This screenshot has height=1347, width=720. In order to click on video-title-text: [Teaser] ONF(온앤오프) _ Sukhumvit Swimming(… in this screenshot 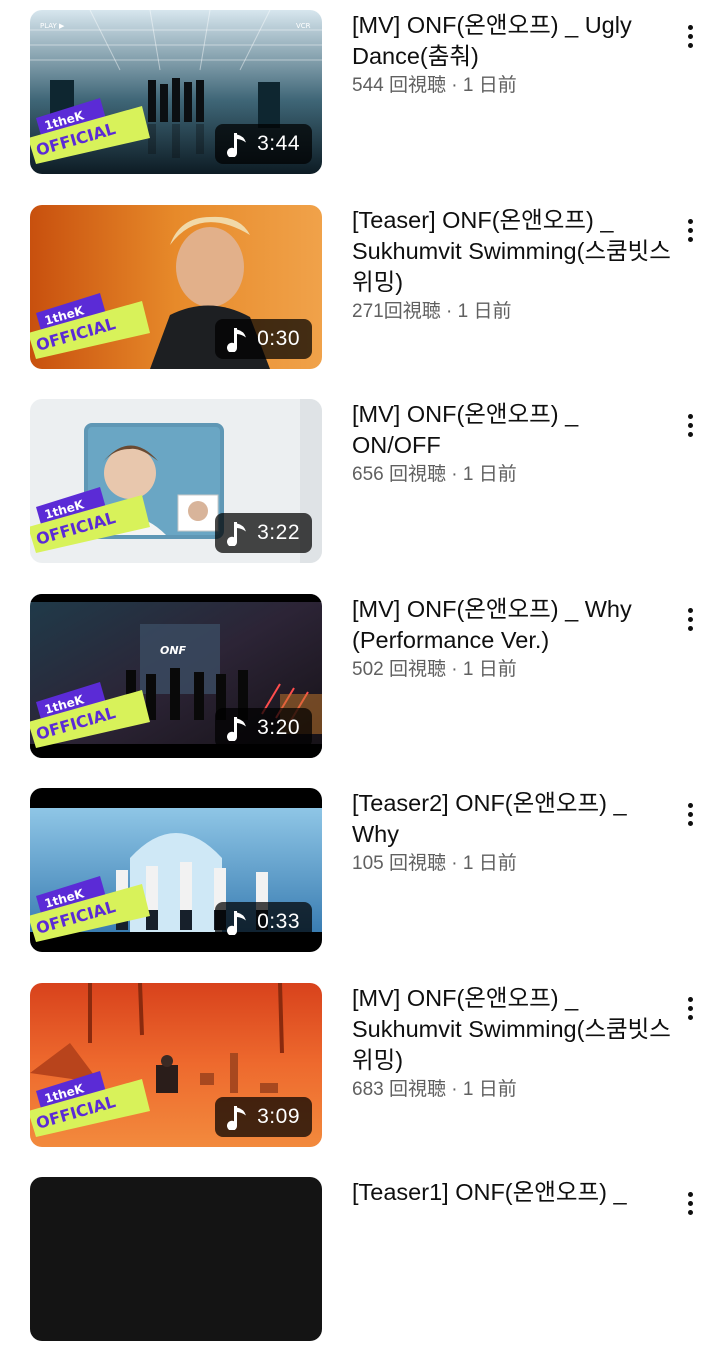, I will do `click(511, 250)`.